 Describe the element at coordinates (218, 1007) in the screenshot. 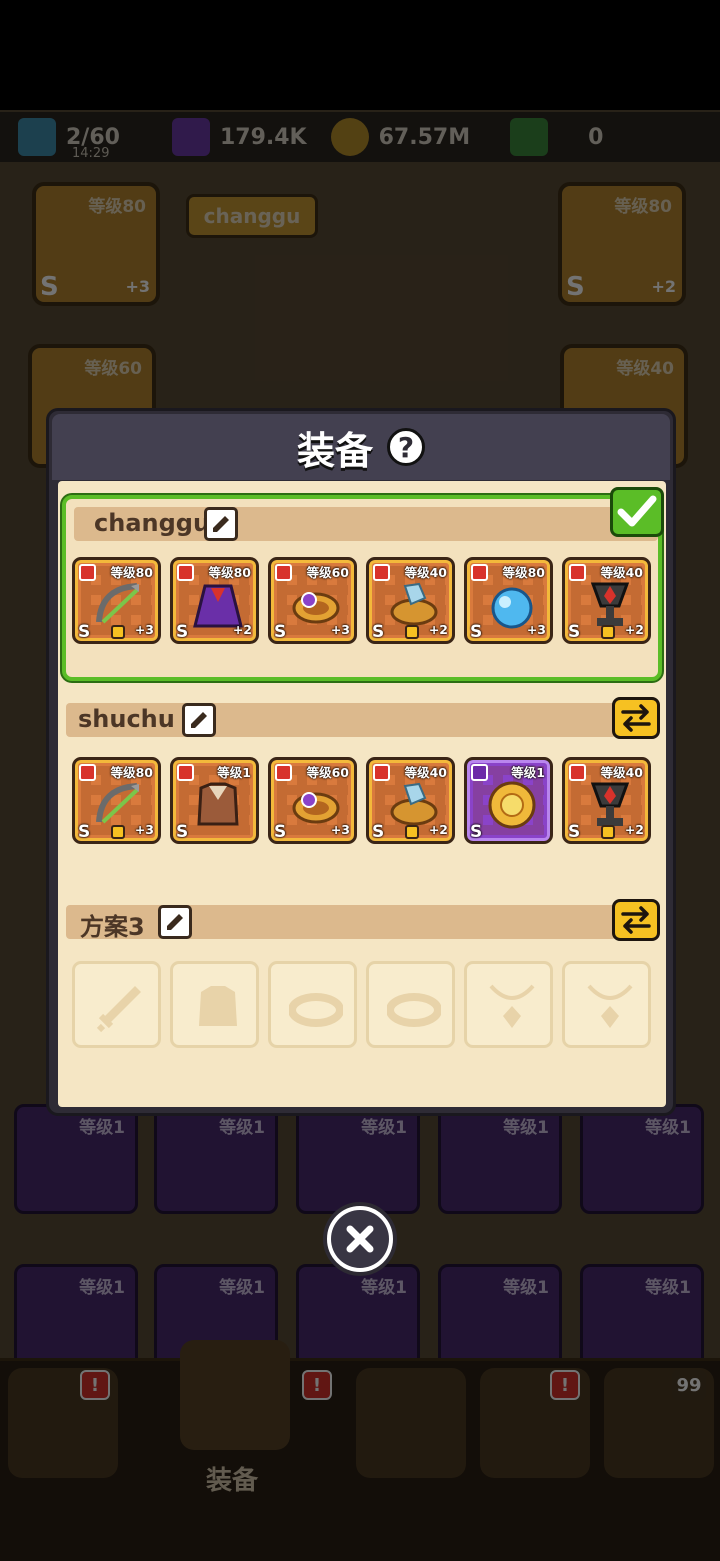

I see `armor-slot-icon` at that location.